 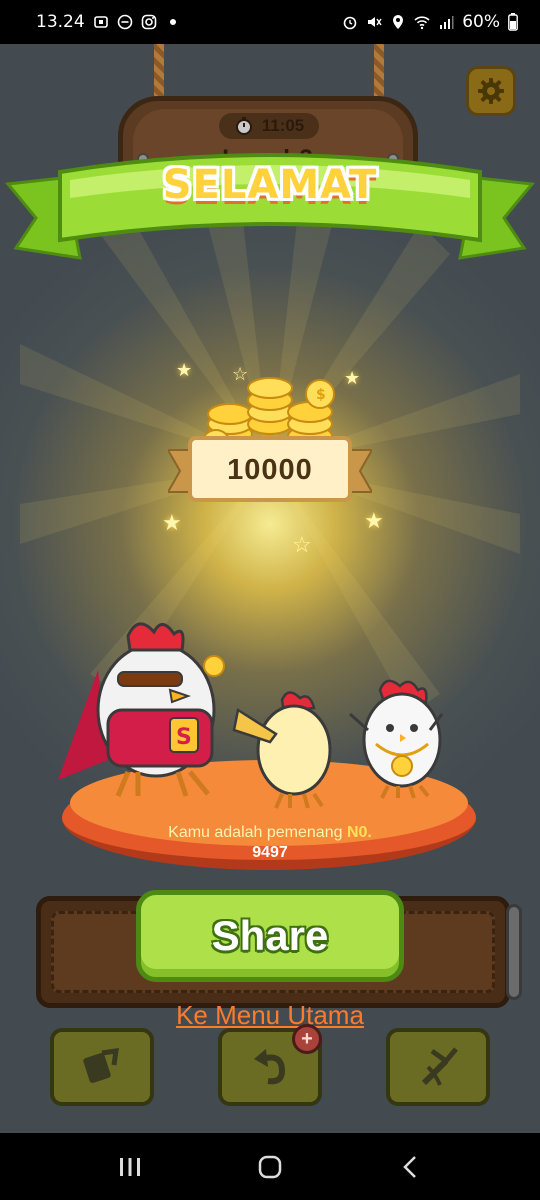 I want to click on settings-button, so click(x=491, y=91).